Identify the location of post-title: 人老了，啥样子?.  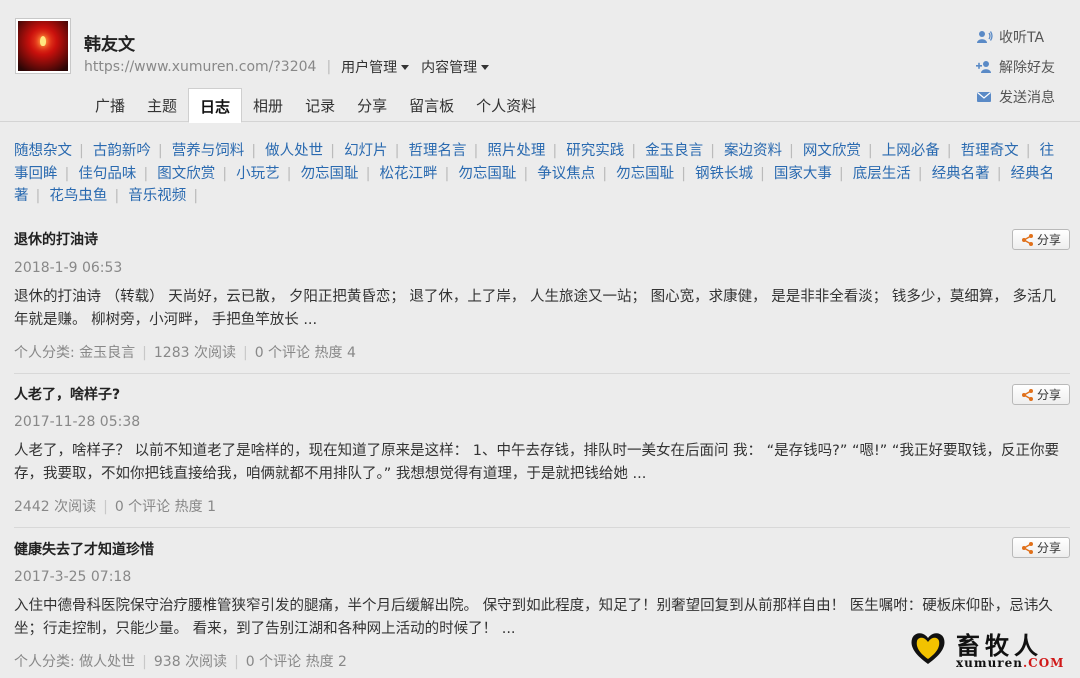
(540, 394).